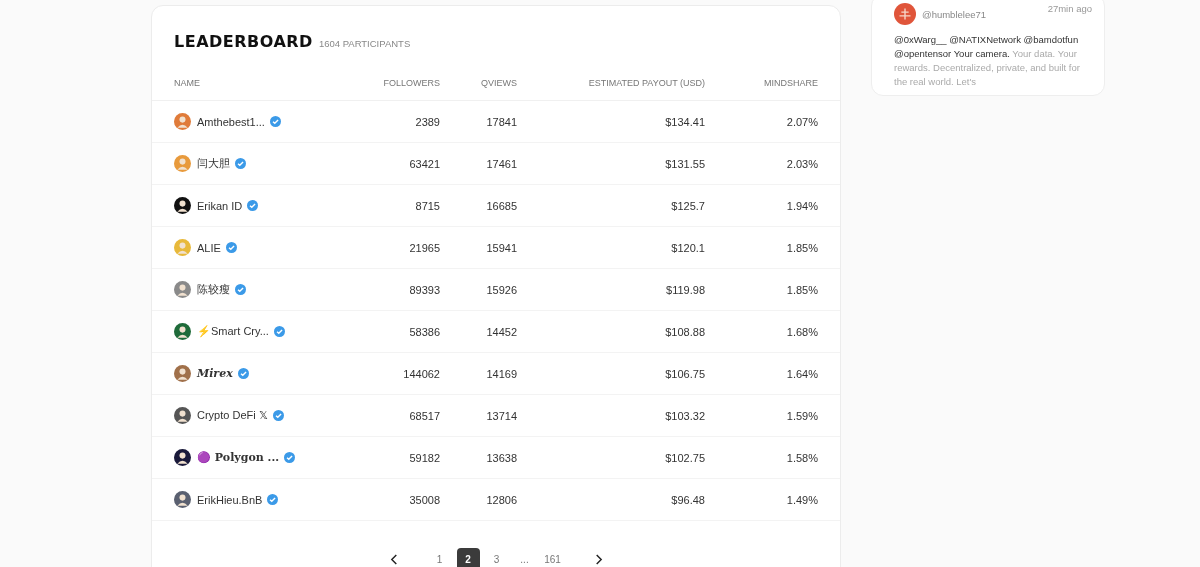 The height and width of the screenshot is (567, 1200). I want to click on previous-page-icon, so click(394, 559).